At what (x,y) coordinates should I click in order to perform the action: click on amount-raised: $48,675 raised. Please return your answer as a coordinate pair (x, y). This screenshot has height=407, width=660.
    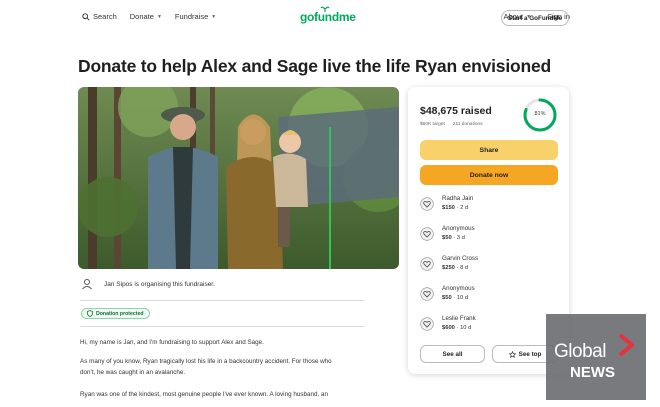
    Looking at the image, I should click on (456, 111).